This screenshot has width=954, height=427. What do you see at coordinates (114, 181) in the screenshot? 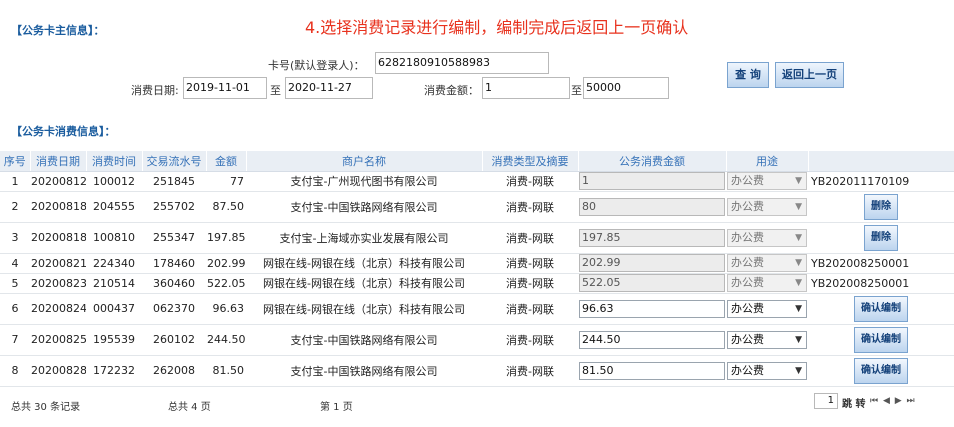
I see `row-time: 100012` at bounding box center [114, 181].